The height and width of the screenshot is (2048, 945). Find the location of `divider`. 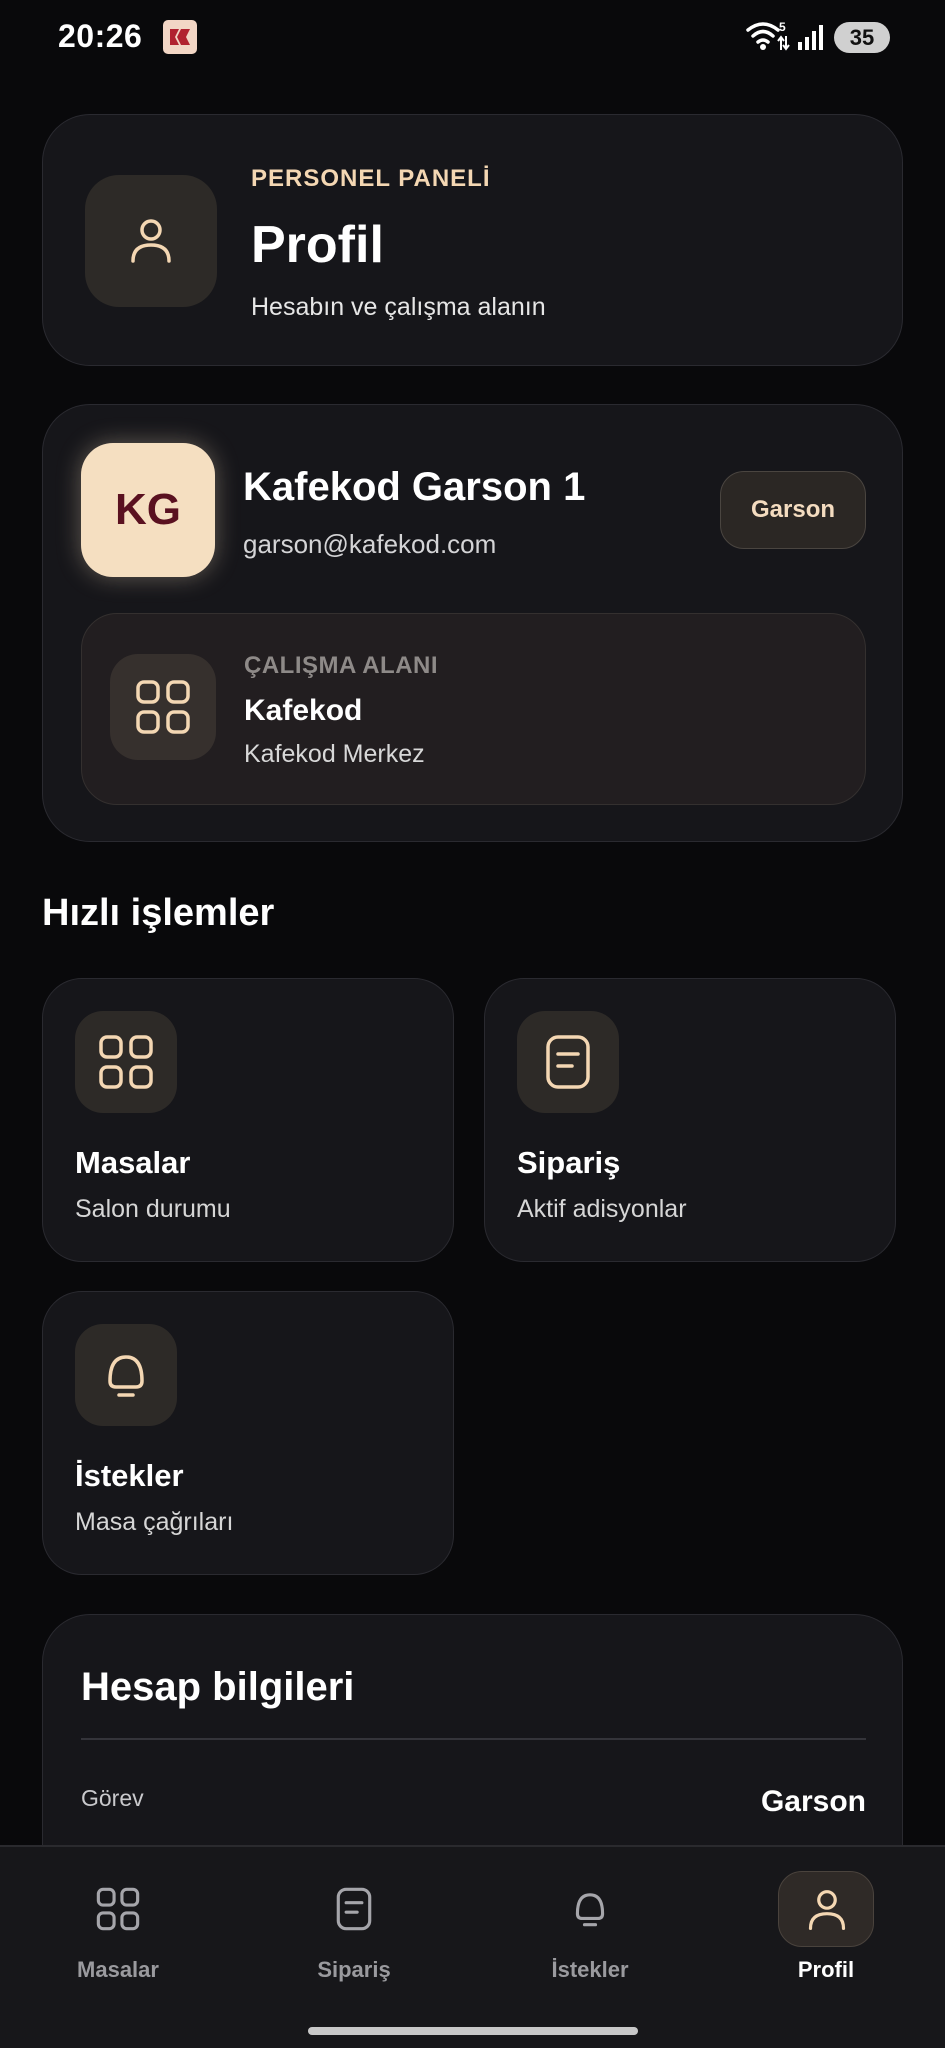

divider is located at coordinates (473, 1739).